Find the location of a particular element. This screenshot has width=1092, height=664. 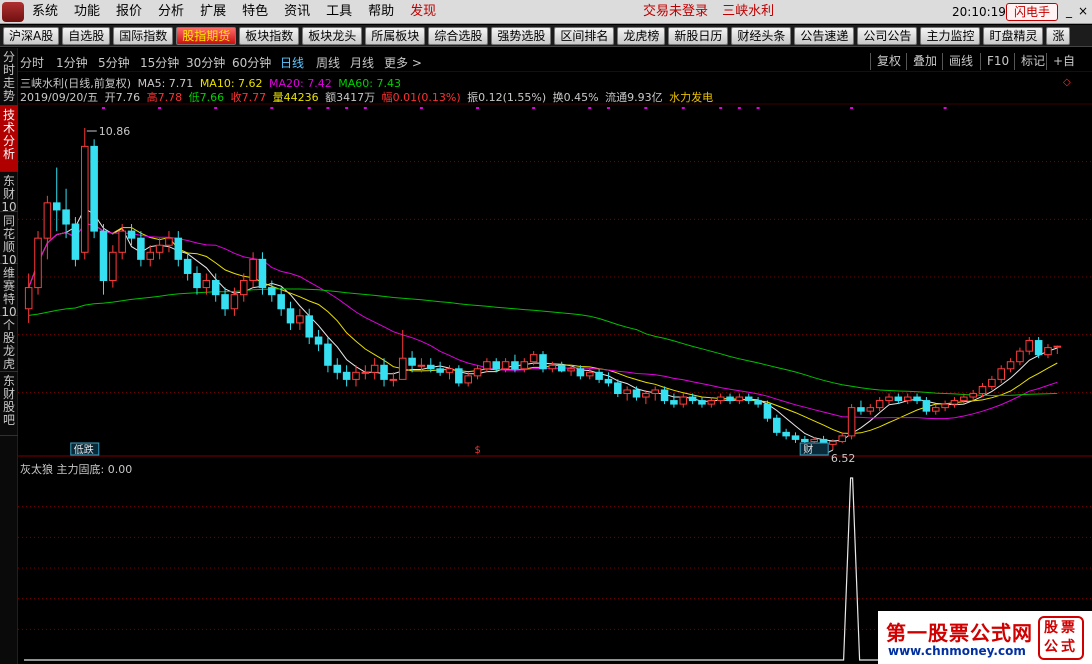

tag-left: 低跌 is located at coordinates (84, 449).